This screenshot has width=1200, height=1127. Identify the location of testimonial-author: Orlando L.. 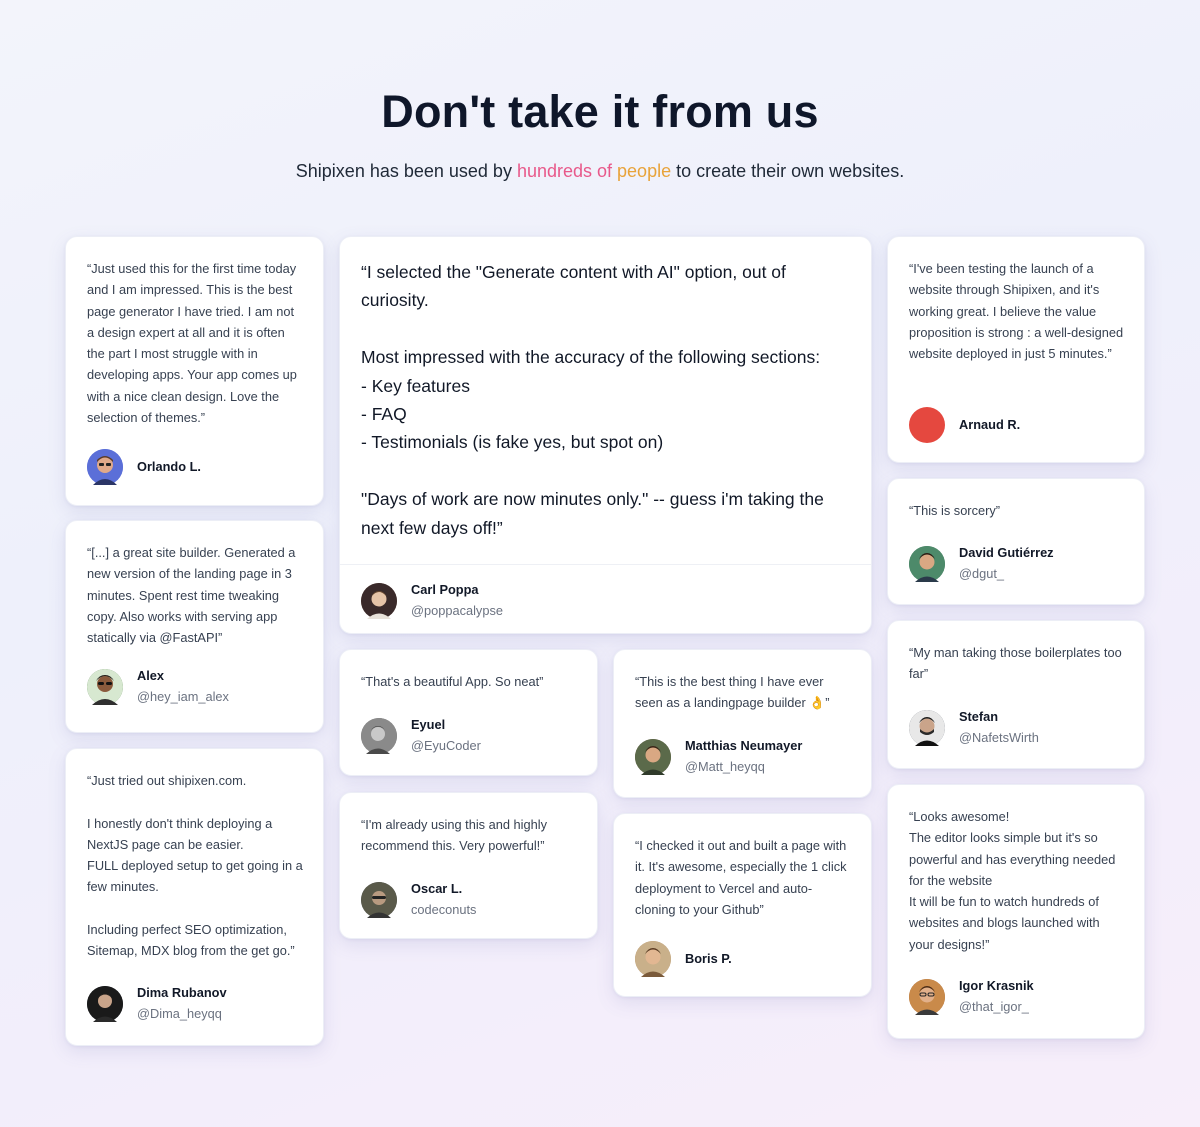
(144, 467).